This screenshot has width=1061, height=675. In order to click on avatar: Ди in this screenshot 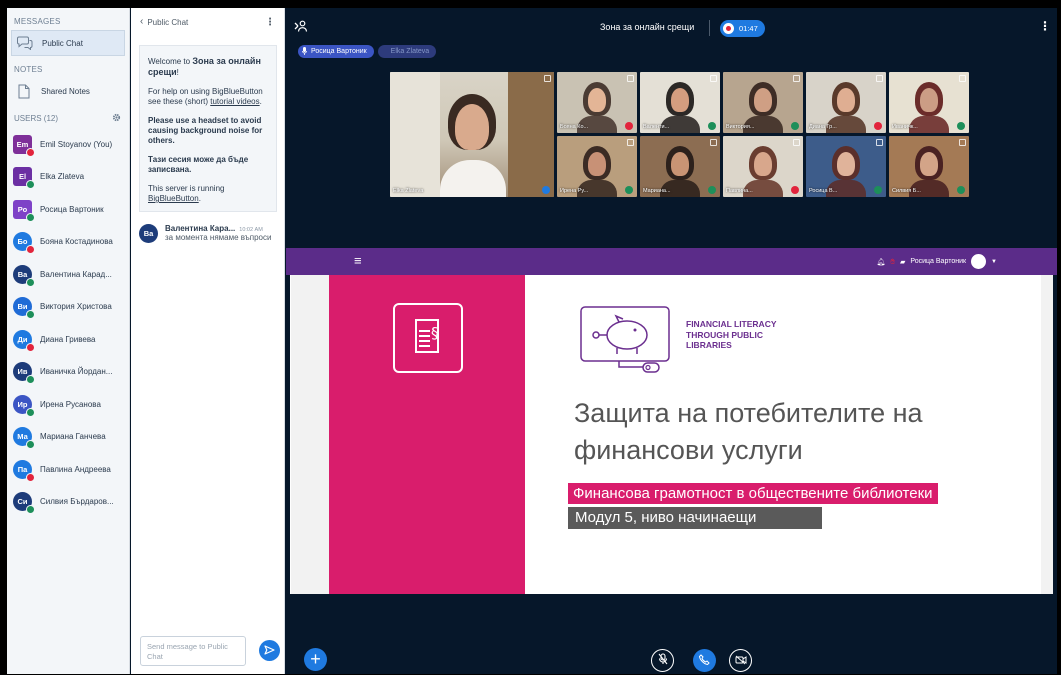, I will do `click(24, 340)`.